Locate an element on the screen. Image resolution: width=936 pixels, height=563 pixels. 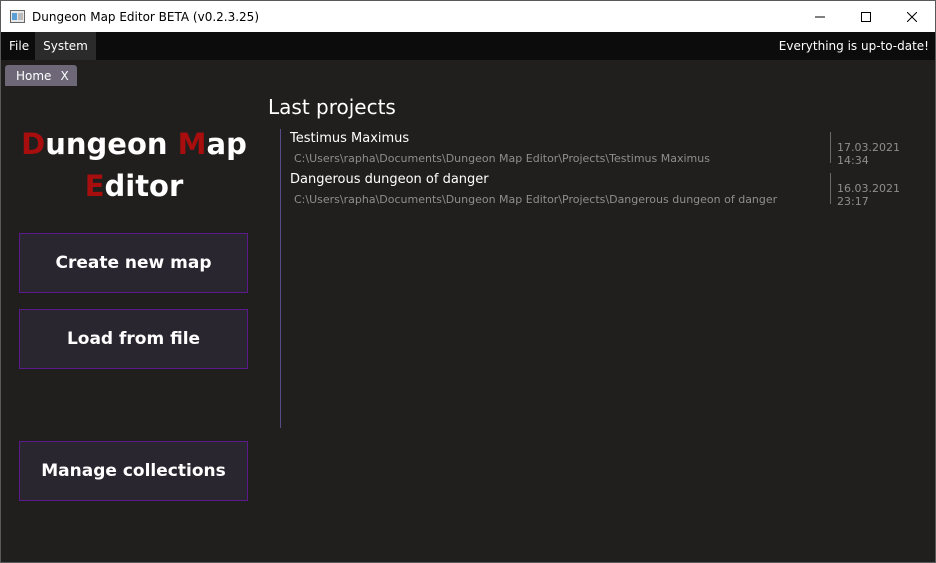
menu-bar: File System Everything is up-to-date! is located at coordinates (468, 46).